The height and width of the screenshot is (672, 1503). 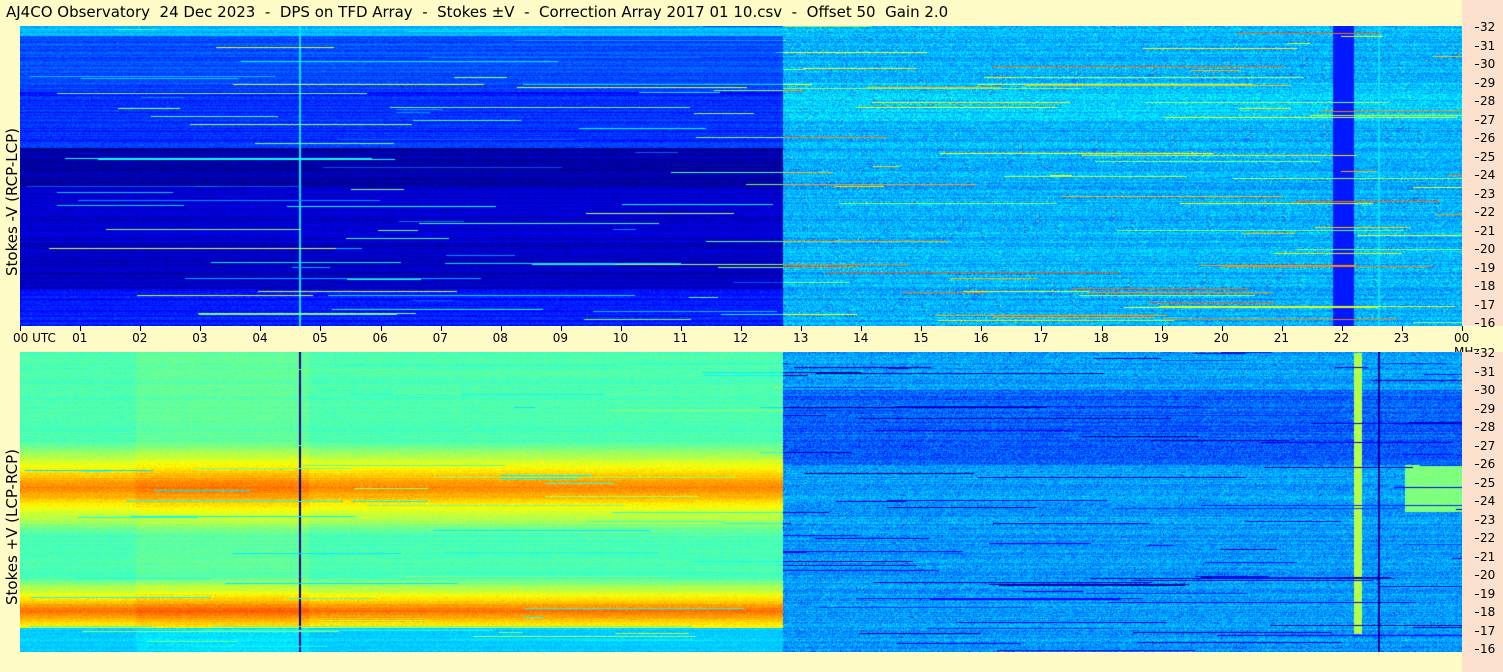 What do you see at coordinates (1485, 649) in the screenshot?
I see `bottom-freq-tick: 16` at bounding box center [1485, 649].